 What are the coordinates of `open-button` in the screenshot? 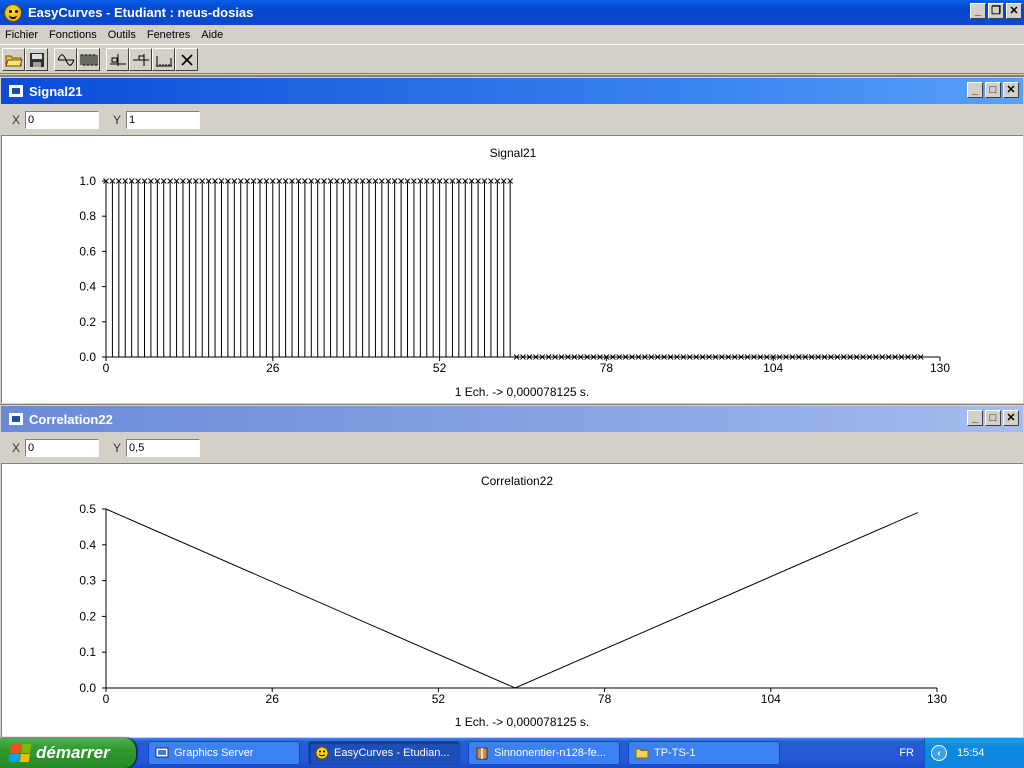 It's located at (13, 59).